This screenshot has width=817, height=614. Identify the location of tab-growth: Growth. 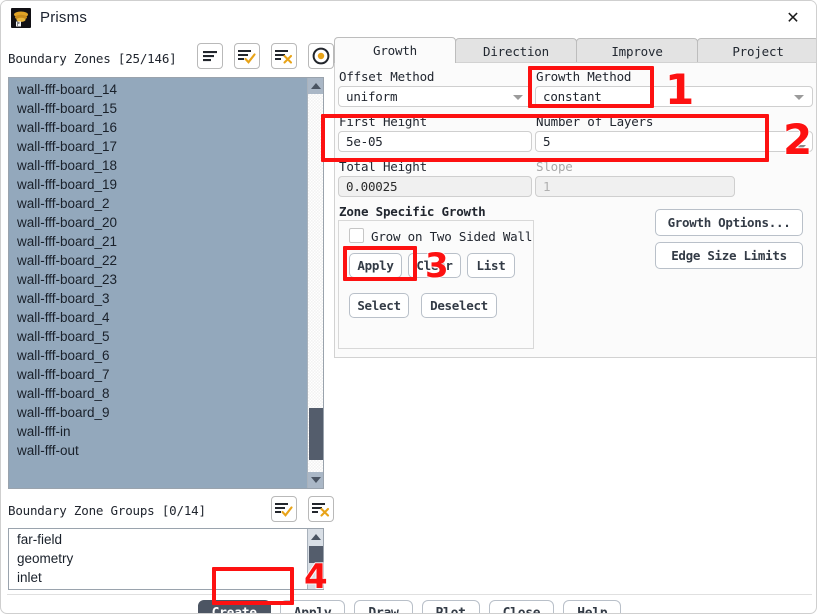
(395, 50).